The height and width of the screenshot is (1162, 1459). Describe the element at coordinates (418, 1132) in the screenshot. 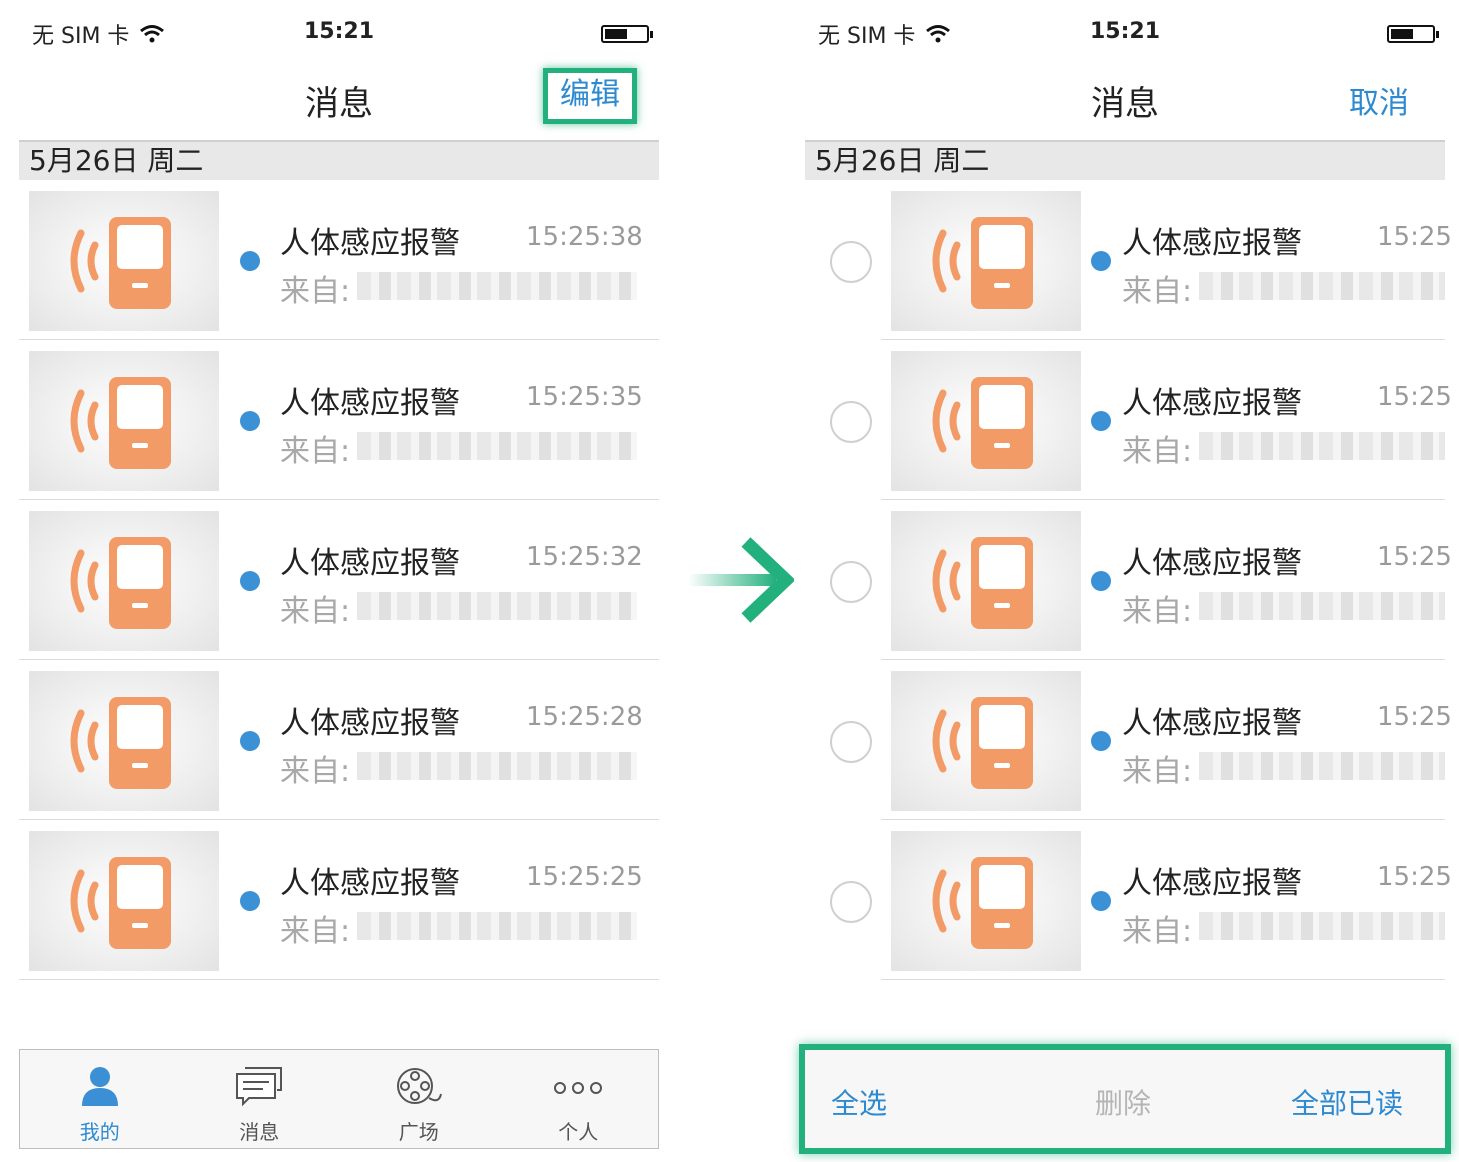

I see `tab-label: 广场` at that location.